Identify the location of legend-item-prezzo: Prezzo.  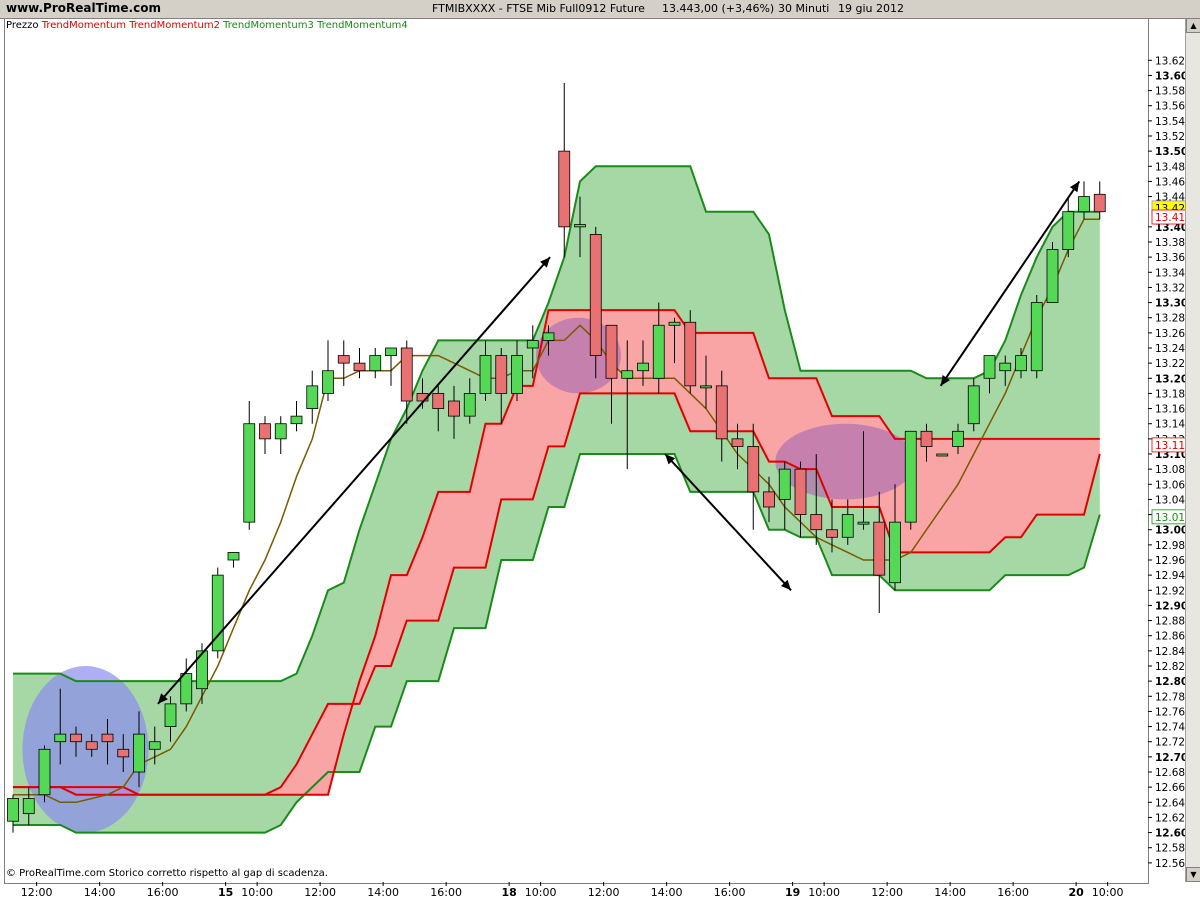
(22, 25).